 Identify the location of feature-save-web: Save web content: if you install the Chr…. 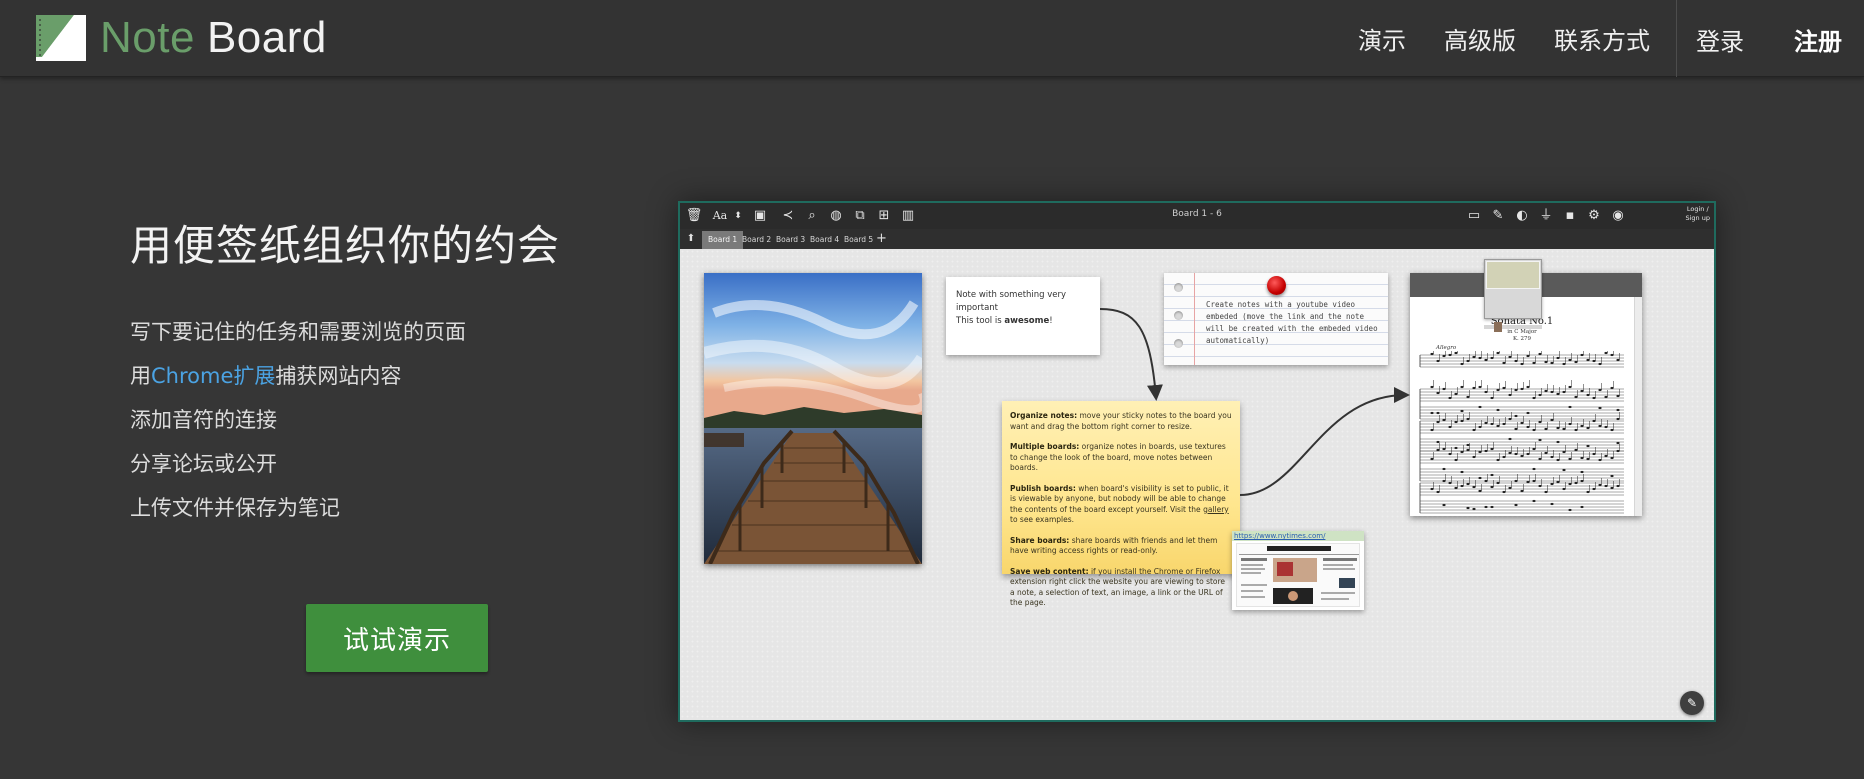
(1118, 587).